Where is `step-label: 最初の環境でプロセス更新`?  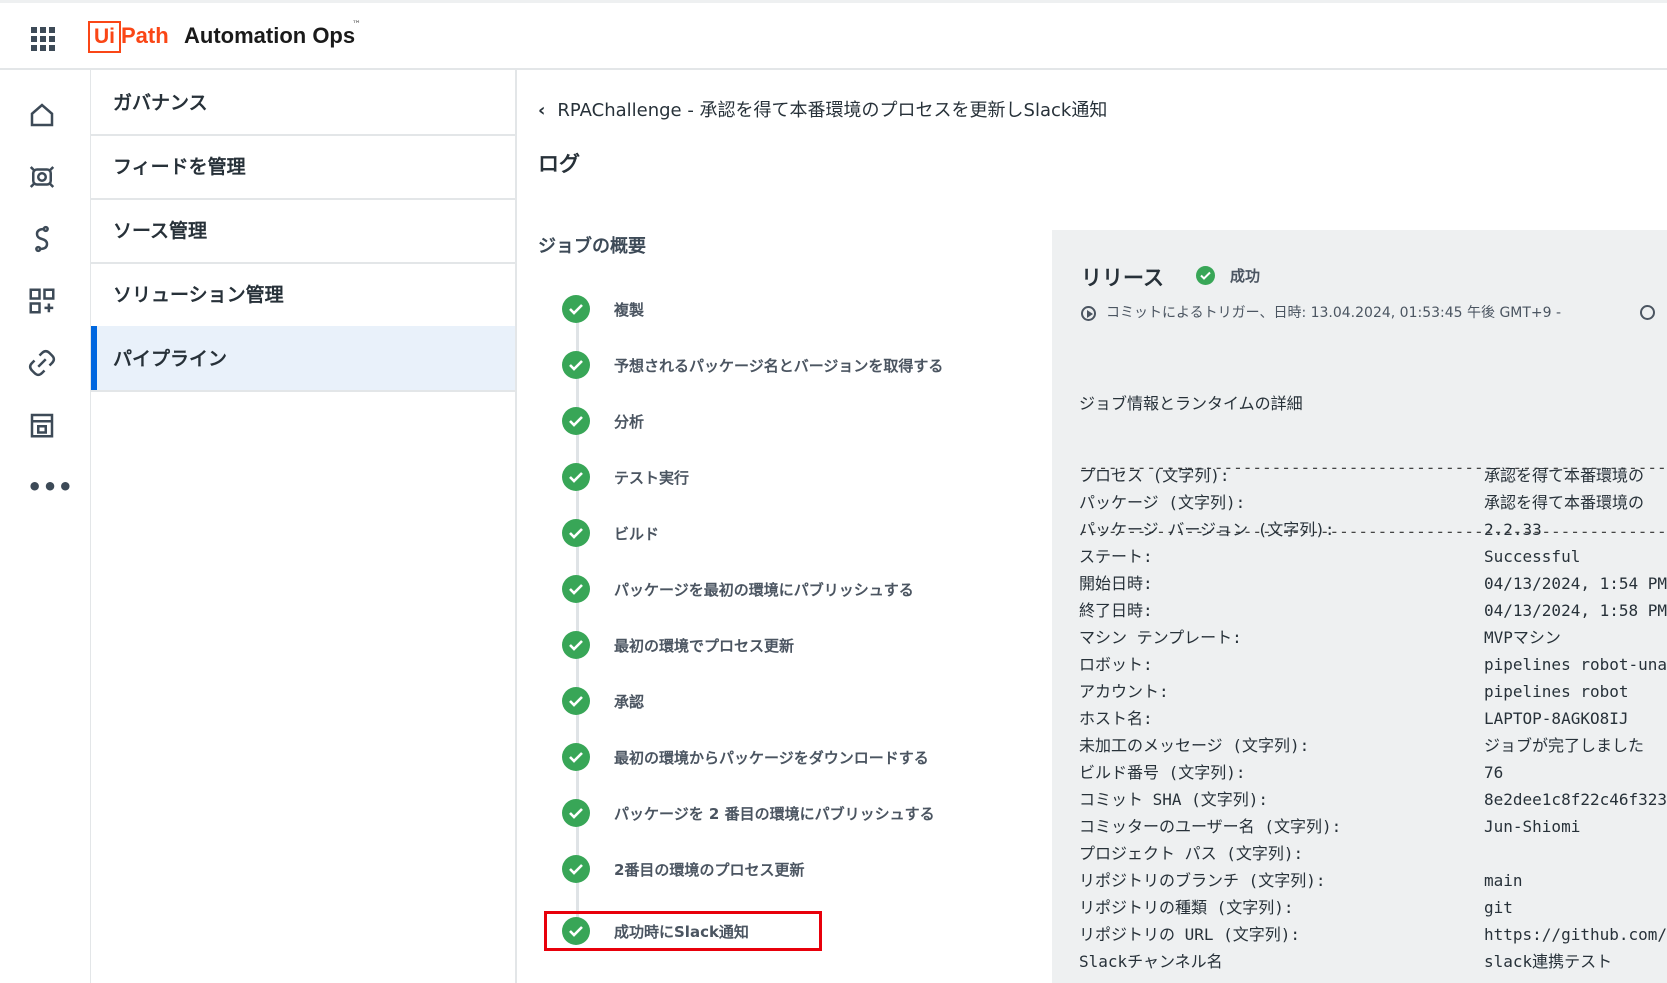 step-label: 最初の環境でプロセス更新 is located at coordinates (704, 646).